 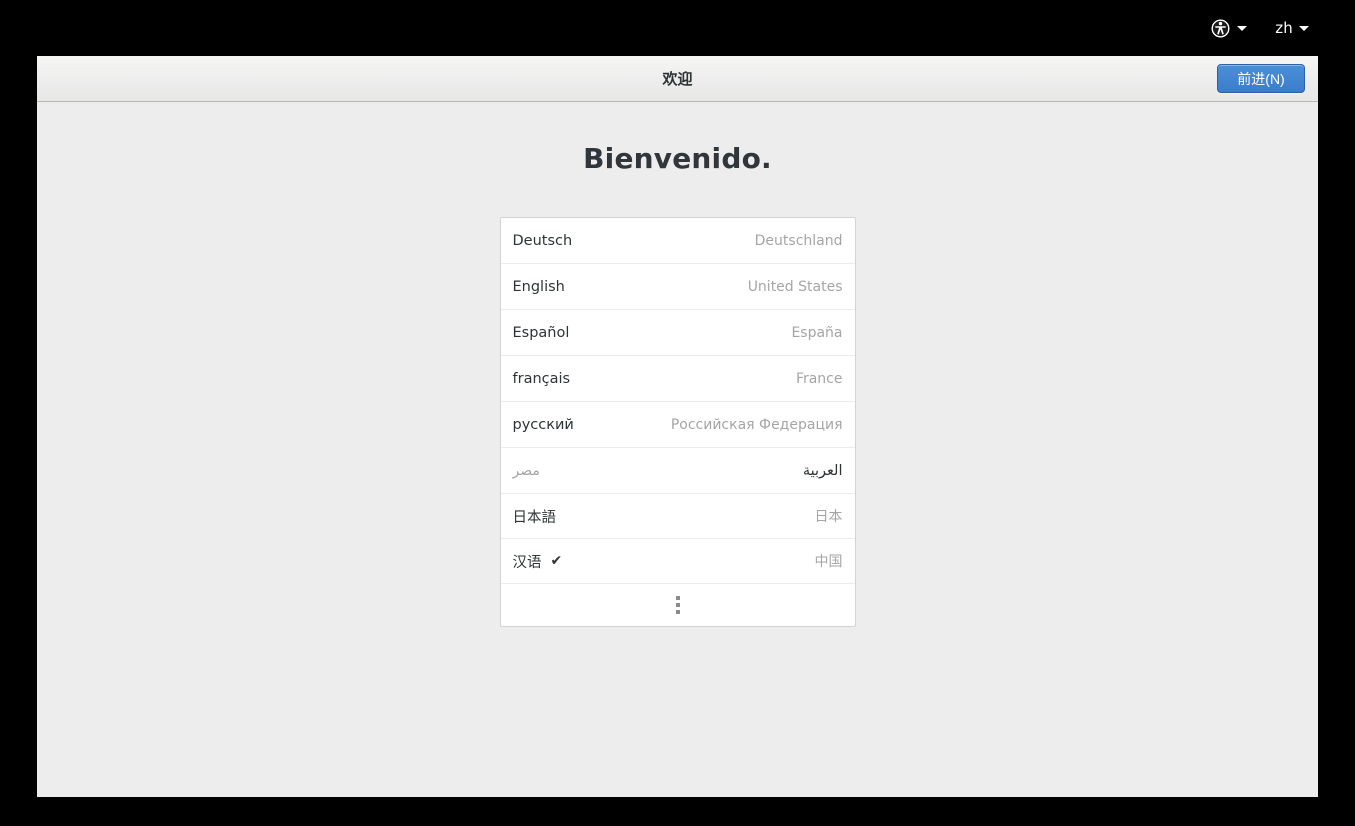 I want to click on language-country: 日本, so click(x=828, y=517).